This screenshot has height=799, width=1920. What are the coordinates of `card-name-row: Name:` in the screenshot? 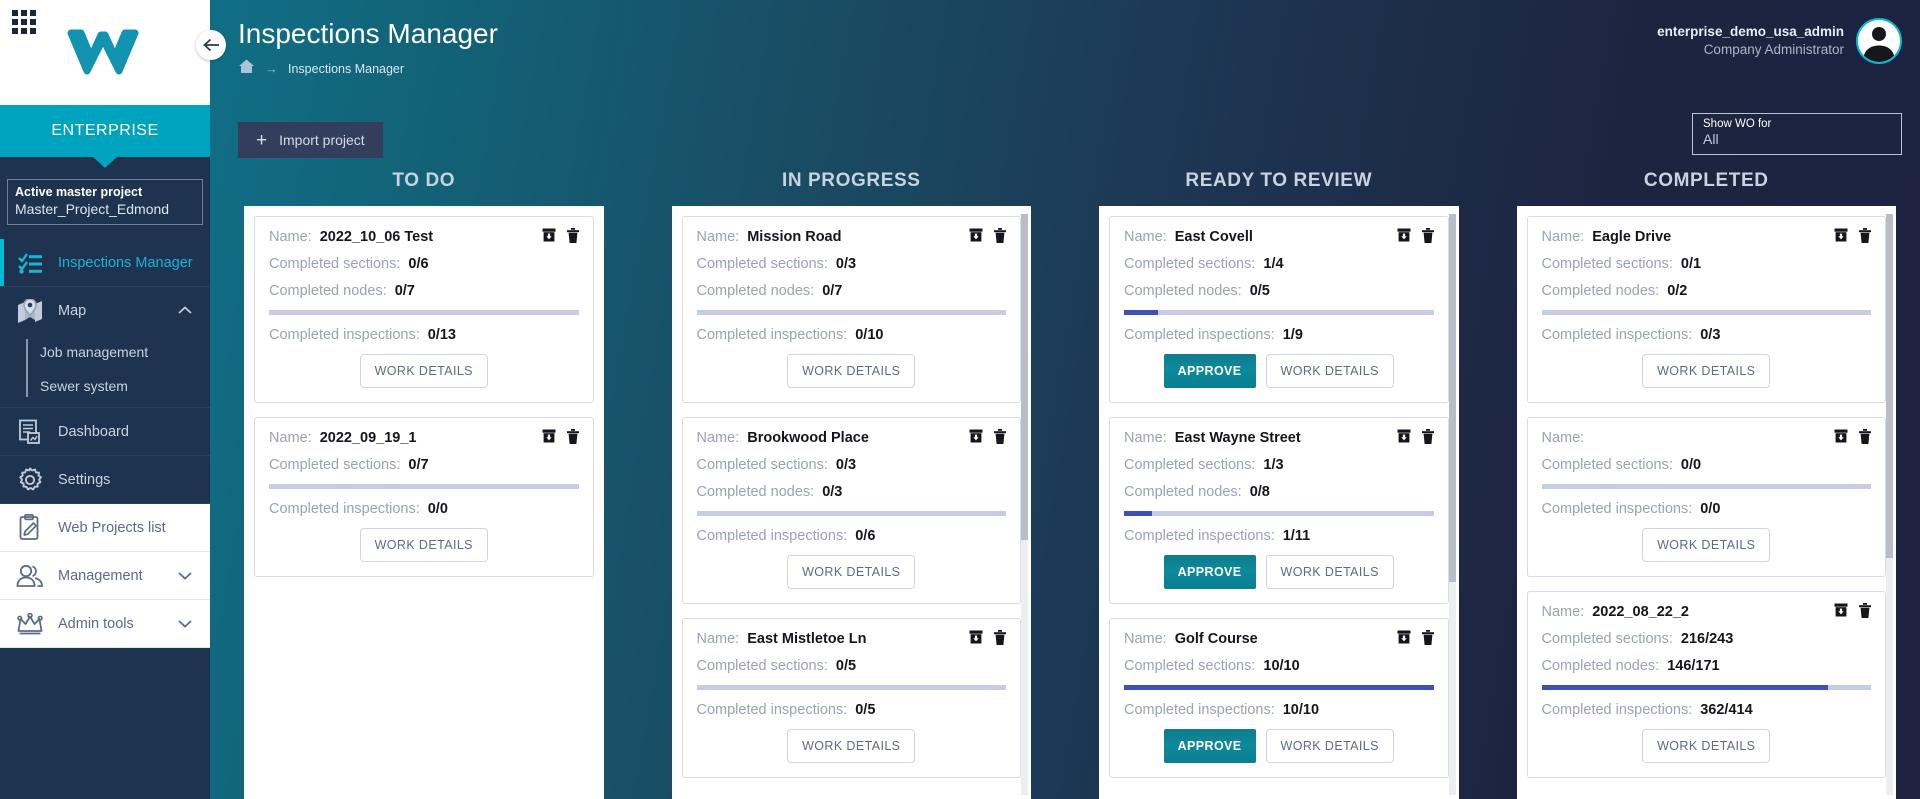 It's located at (1706, 438).